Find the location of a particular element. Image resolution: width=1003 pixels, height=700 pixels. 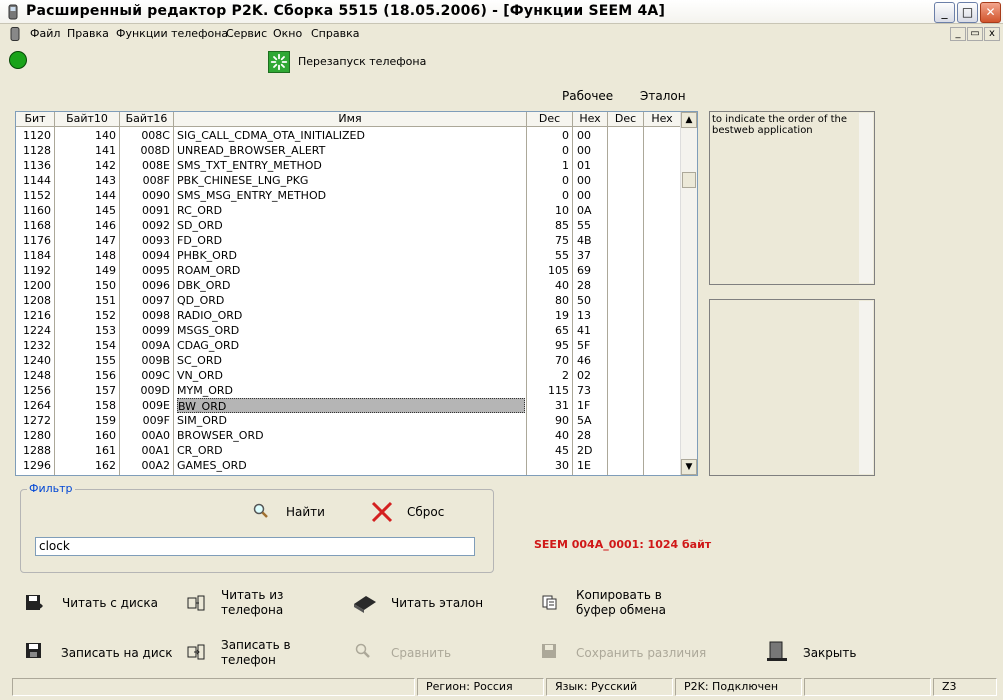

table-row: 1296 162 00A2 GAMES_ORD 30 1E is located at coordinates (348, 465).